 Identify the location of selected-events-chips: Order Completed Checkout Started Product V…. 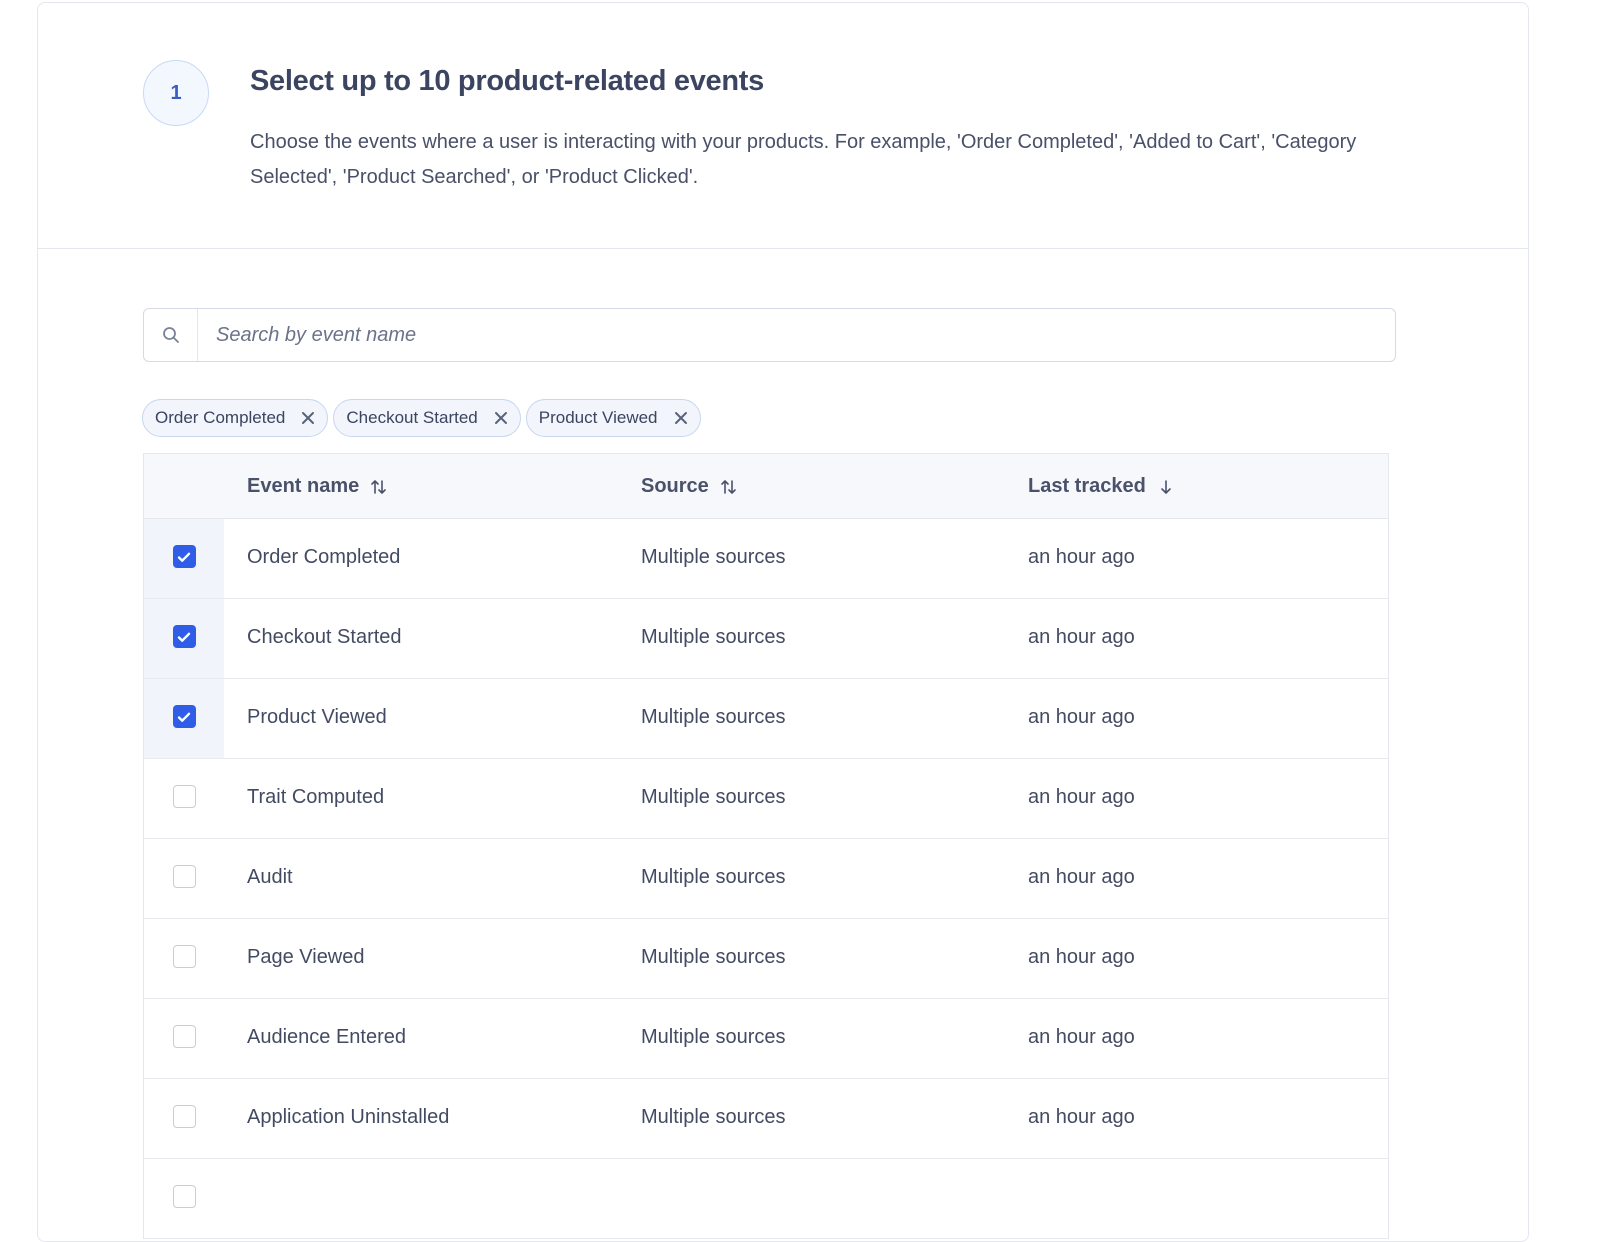
(421, 418).